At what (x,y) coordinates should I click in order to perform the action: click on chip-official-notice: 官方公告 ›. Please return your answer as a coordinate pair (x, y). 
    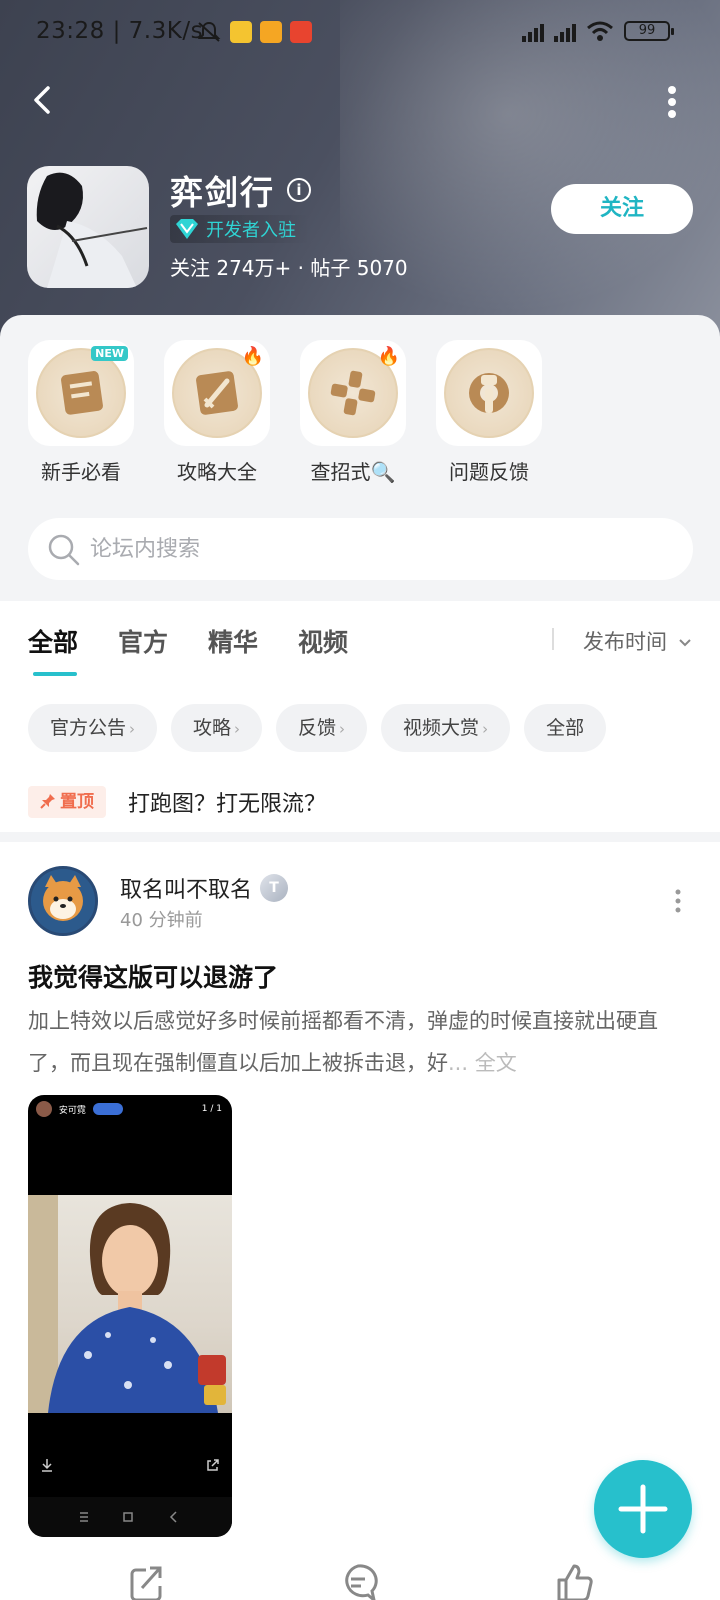
    Looking at the image, I should click on (93, 728).